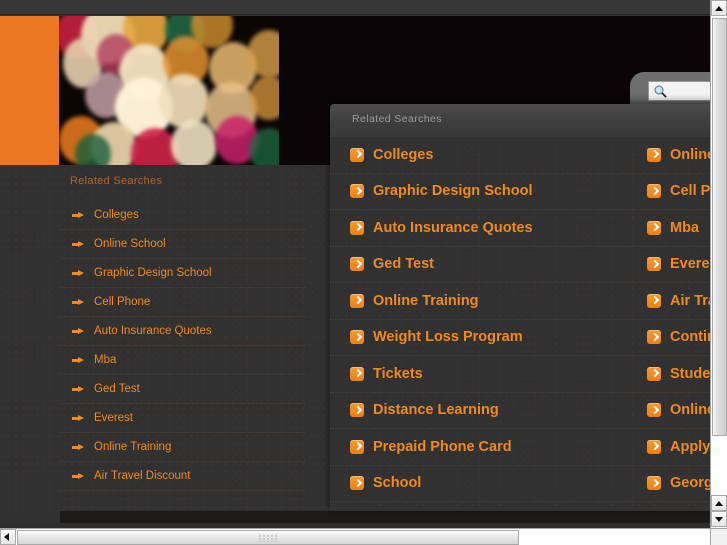 The width and height of the screenshot is (727, 545). Describe the element at coordinates (442, 446) in the screenshot. I see `list-item-label: Prepaid Phone Card` at that location.